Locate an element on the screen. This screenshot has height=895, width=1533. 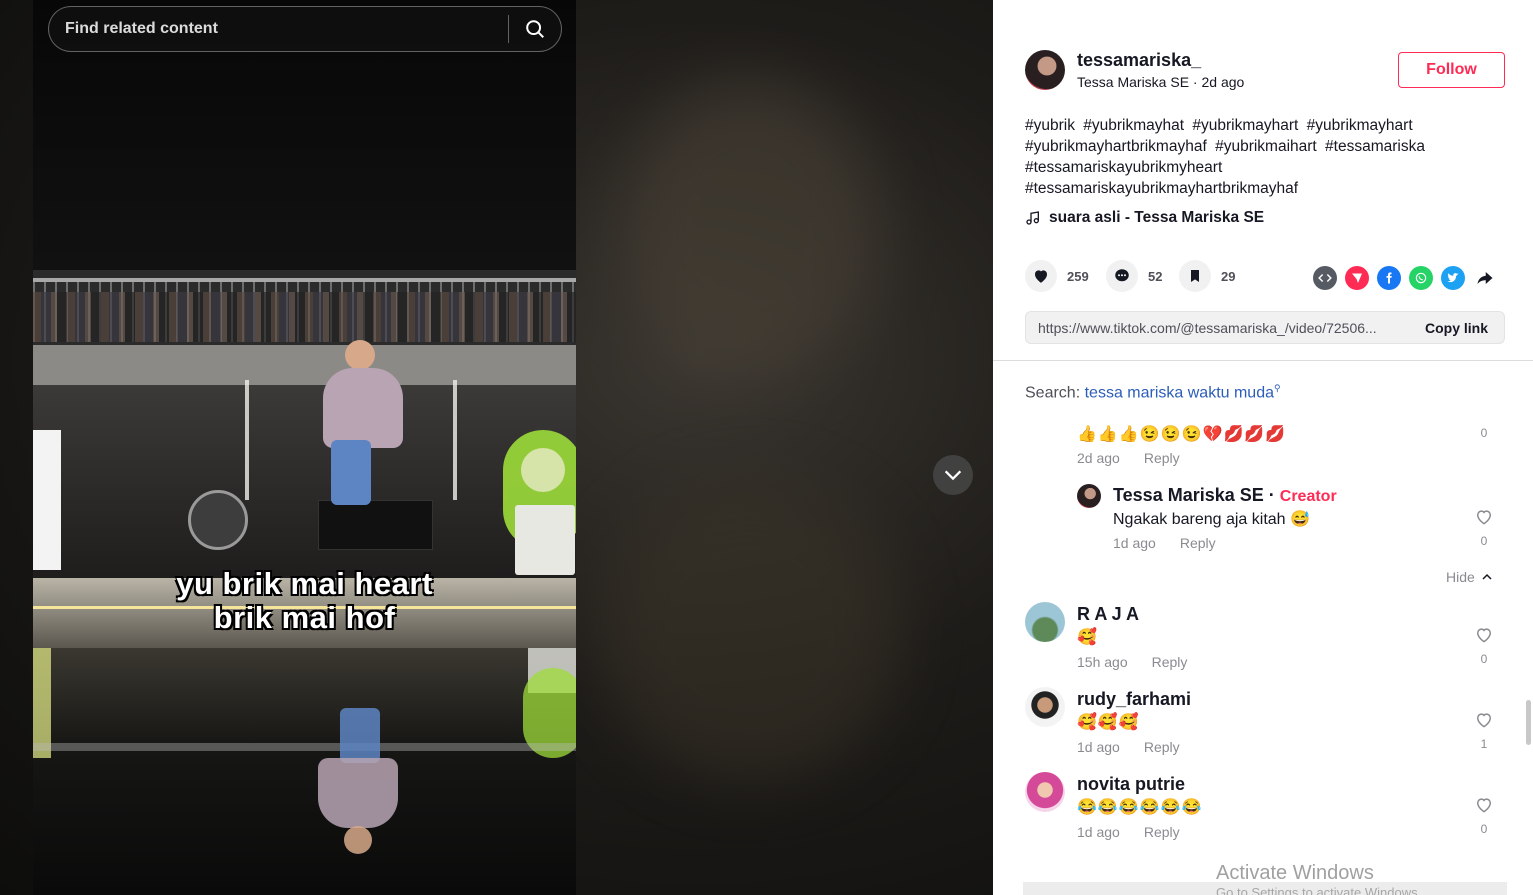
comment-meta: 15h ago Reply is located at coordinates (1132, 662).